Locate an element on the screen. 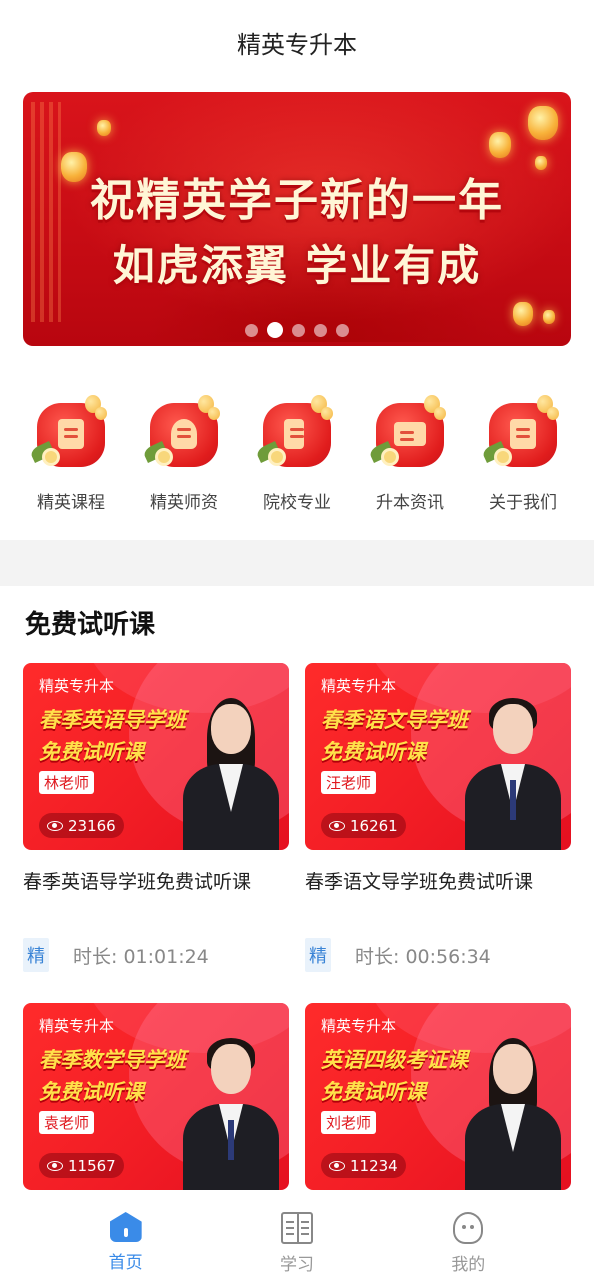  course-thumbnail: 精英专升本 春季数学导学班 免费试听课 袁老师 11567 is located at coordinates (156, 1096).